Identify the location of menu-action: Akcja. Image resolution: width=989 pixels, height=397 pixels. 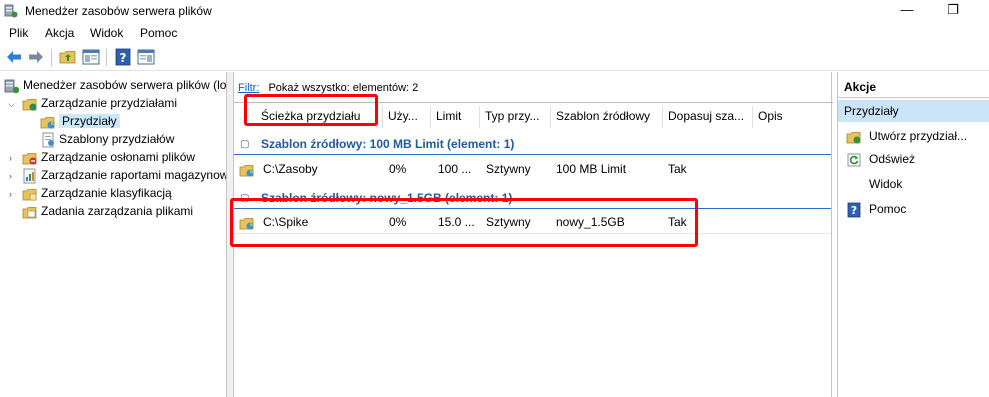
(59, 33).